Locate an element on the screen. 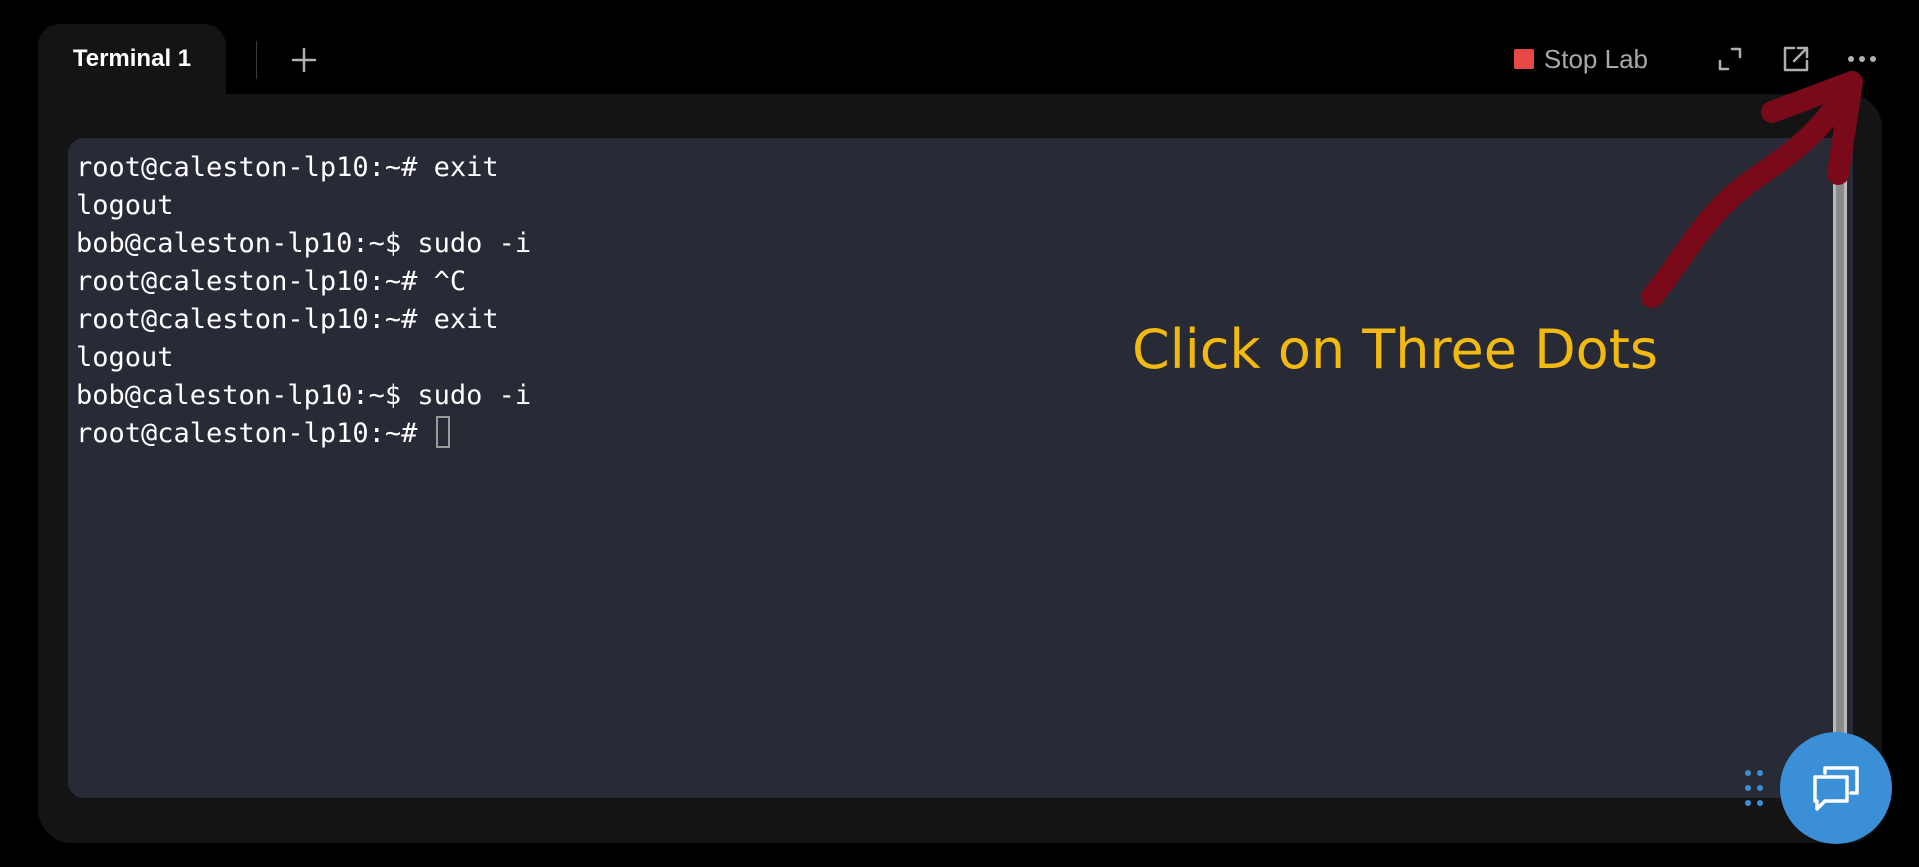 Image resolution: width=1919 pixels, height=867 pixels. terminal-prompt: root@caleston-lp10:~# is located at coordinates (255, 433).